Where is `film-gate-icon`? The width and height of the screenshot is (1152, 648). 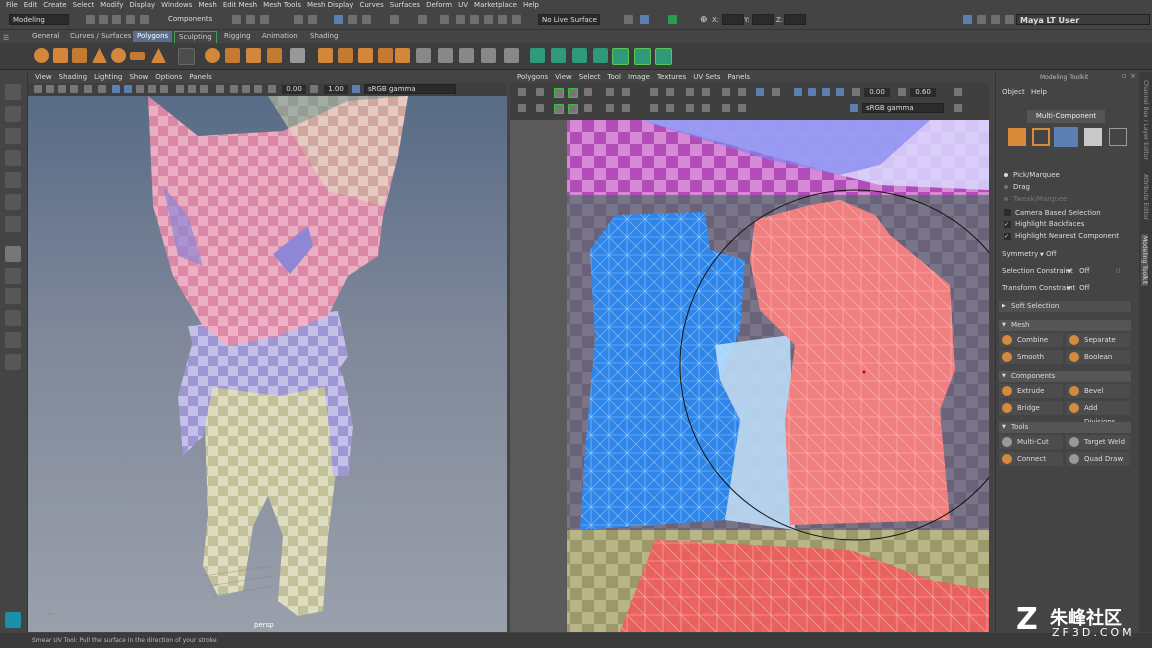 film-gate-icon is located at coordinates (102, 89).